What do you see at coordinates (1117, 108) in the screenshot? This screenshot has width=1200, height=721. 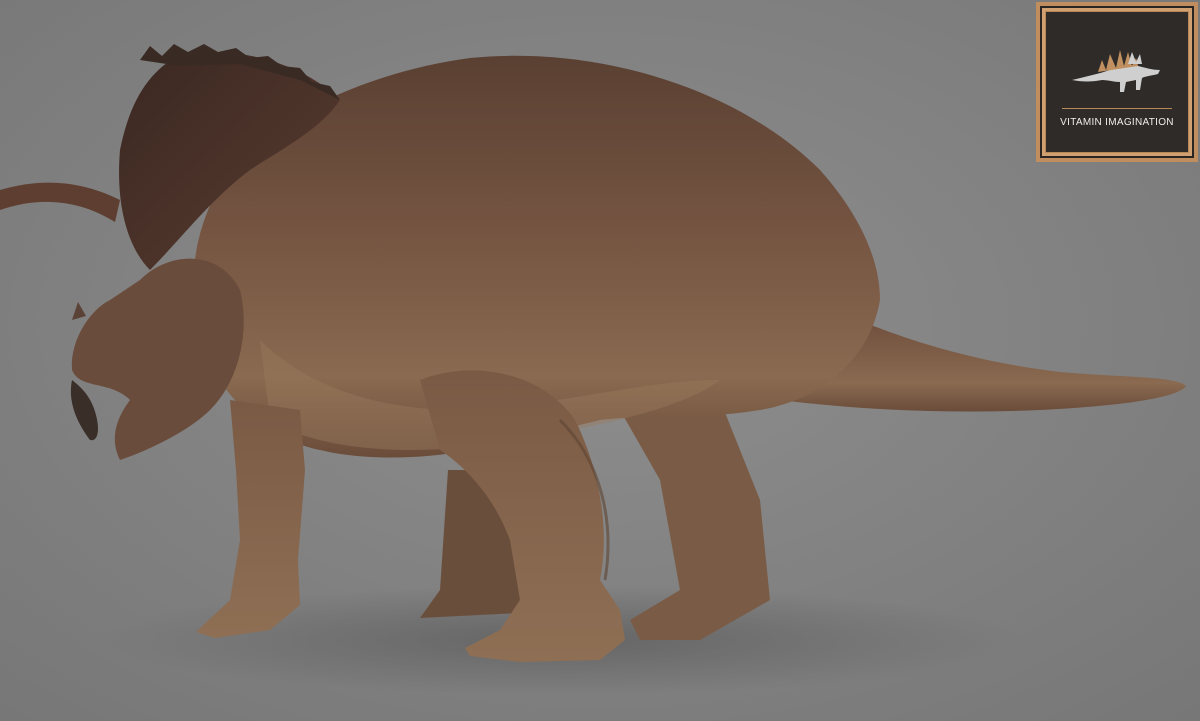 I see `logo-divider` at bounding box center [1117, 108].